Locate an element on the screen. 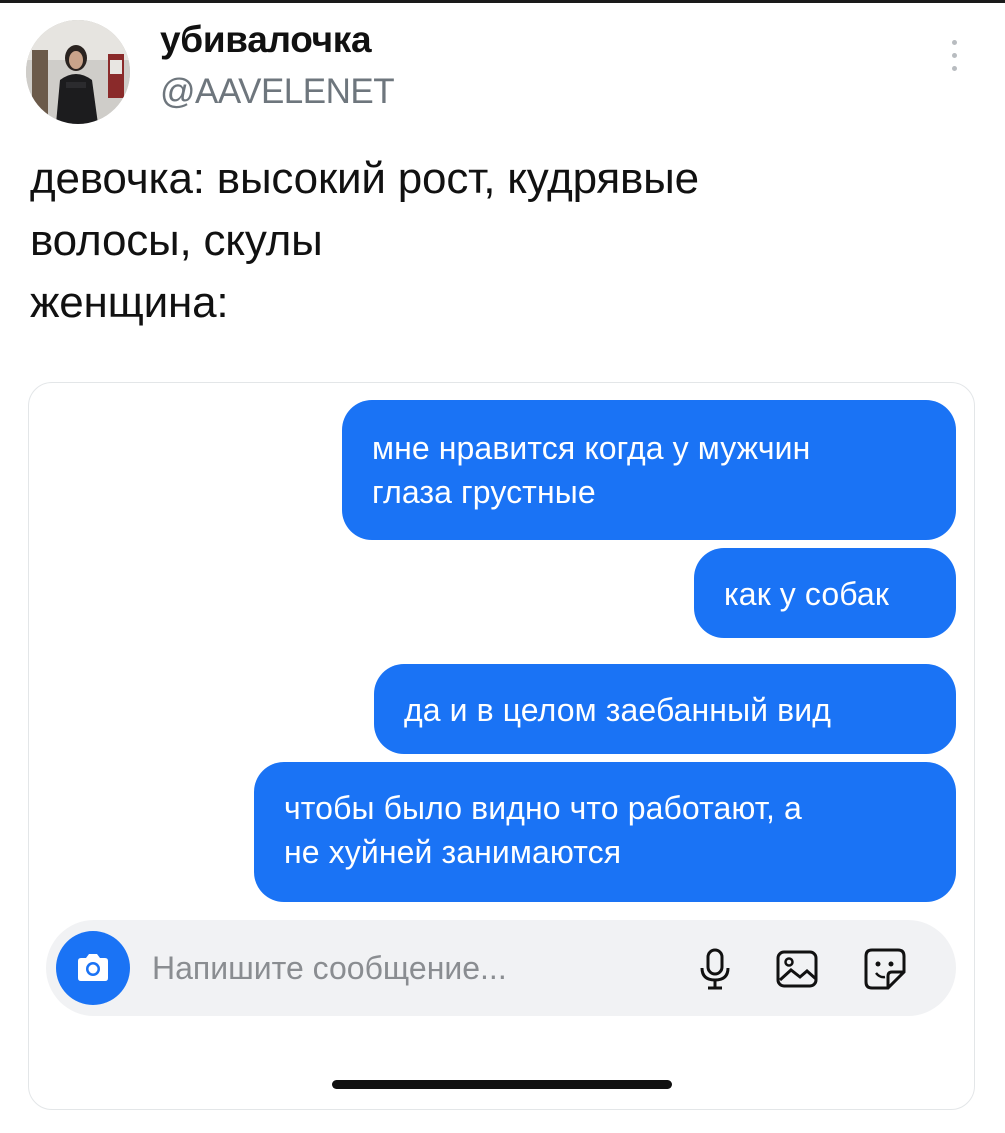 This screenshot has width=1005, height=1133. chat-bubble-line: не хуйней занимаются is located at coordinates (453, 852).